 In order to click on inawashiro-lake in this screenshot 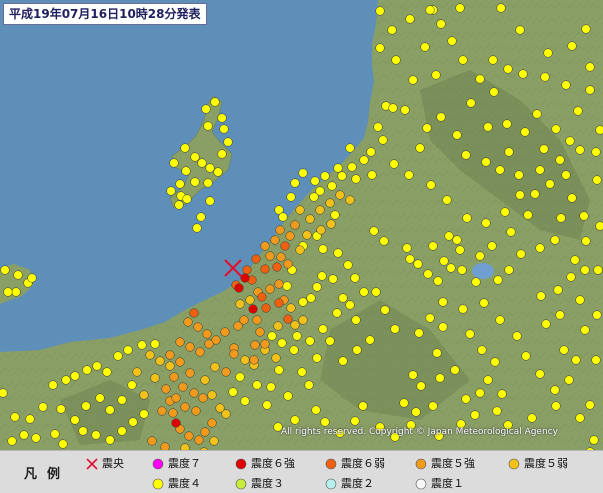, I will do `click(483, 271)`.